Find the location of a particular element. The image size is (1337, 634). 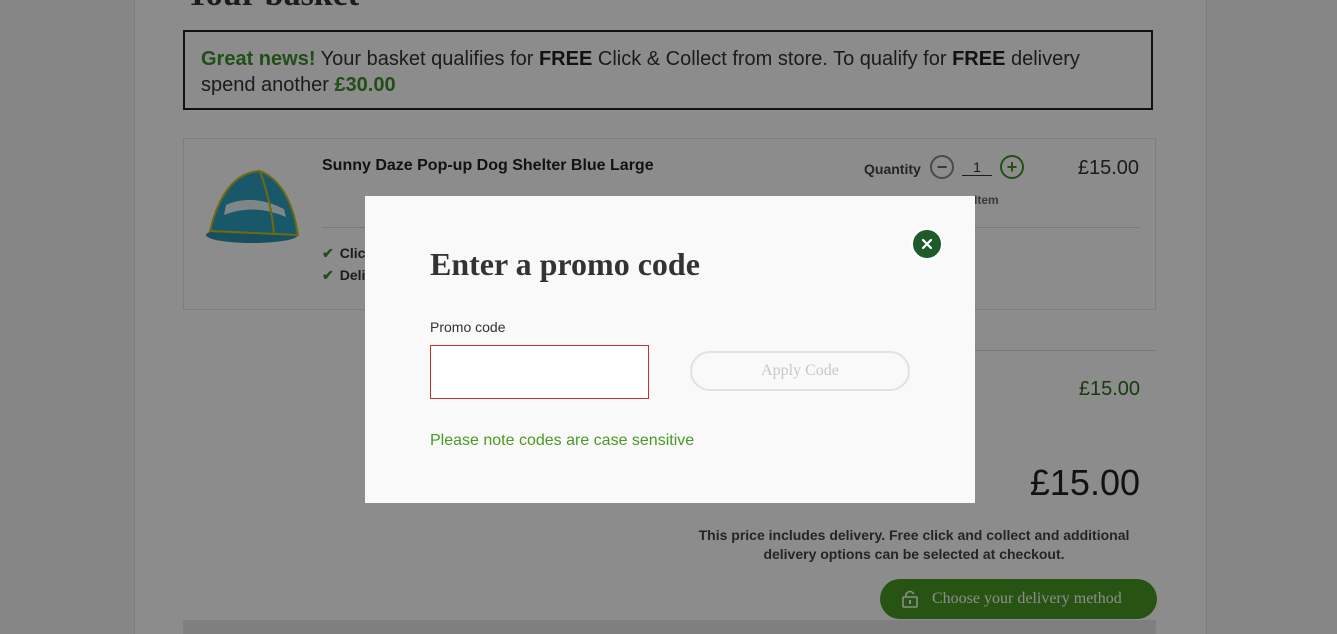

case-sensitive-note: Please note codes are case sensitive is located at coordinates (562, 440).